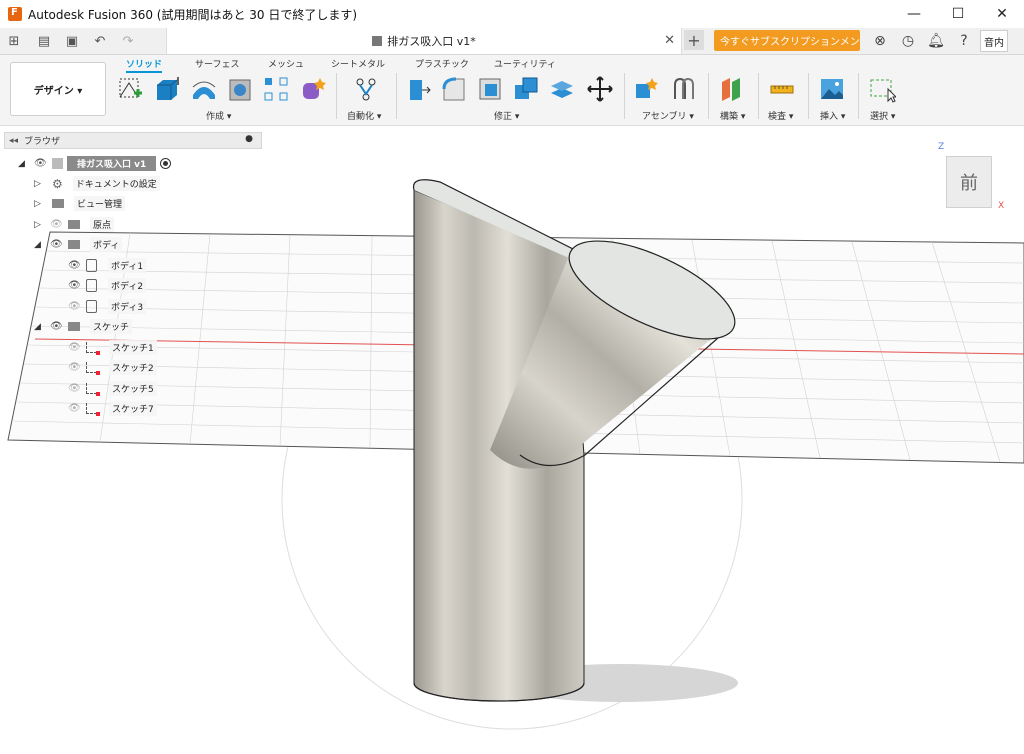  What do you see at coordinates (107, 306) in the screenshot?
I see `tree-item-body3: 👁︎ ボディ3` at bounding box center [107, 306].